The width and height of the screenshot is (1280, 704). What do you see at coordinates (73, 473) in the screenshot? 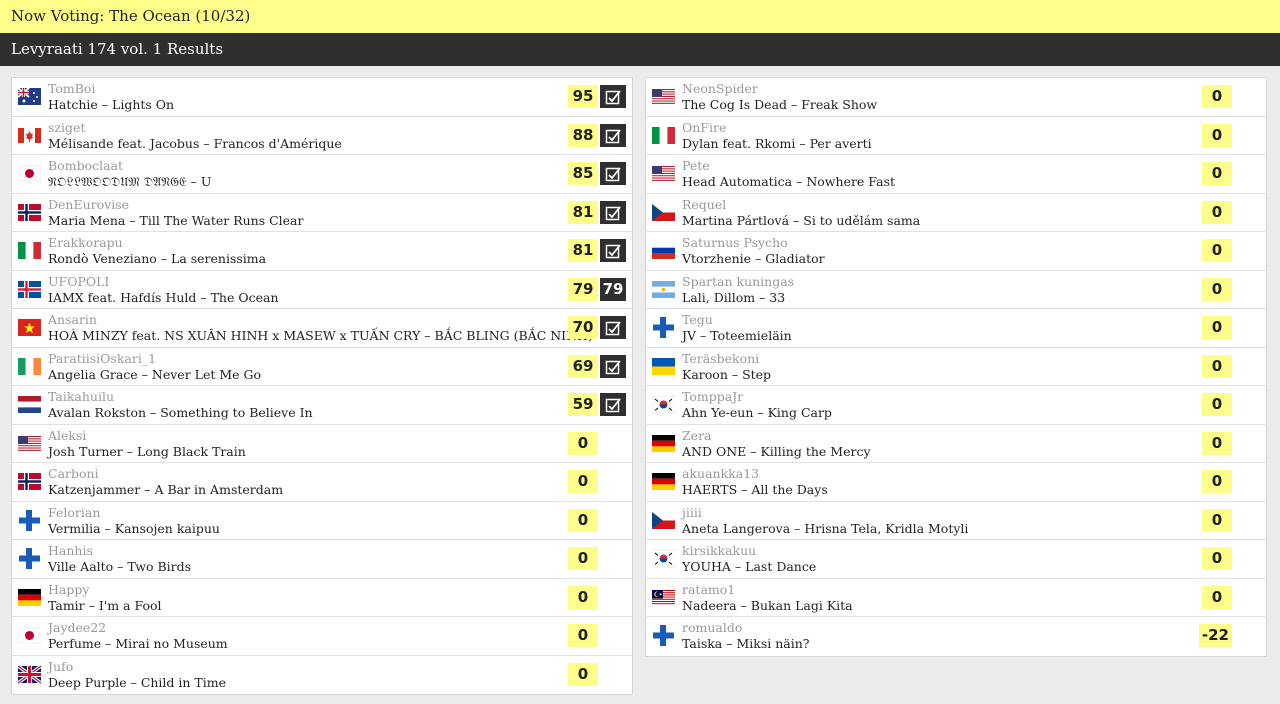
I see `voter-name: Carboni` at bounding box center [73, 473].